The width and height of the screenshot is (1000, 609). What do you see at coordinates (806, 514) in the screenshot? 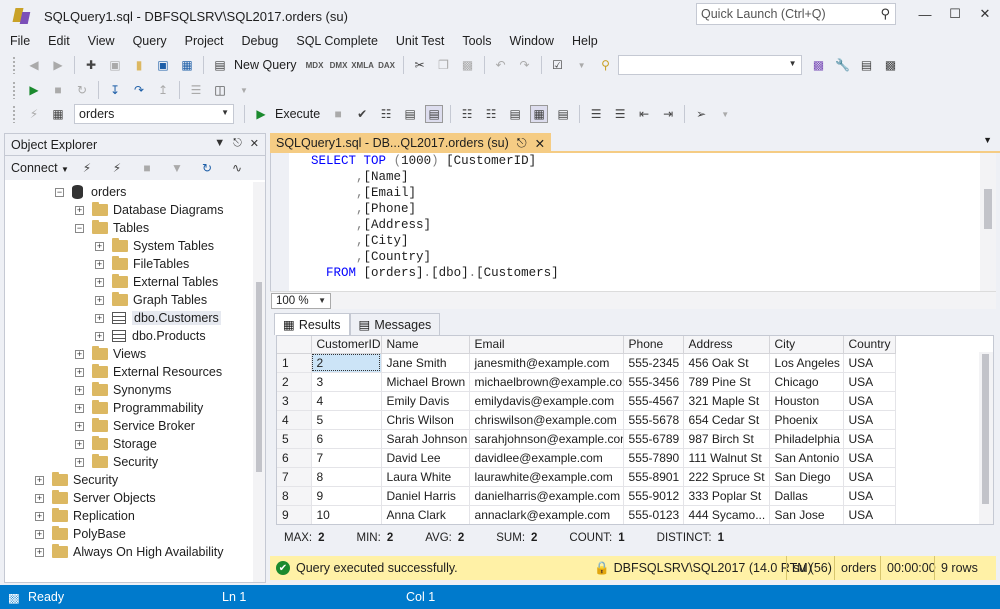
I see `table-cell: San Jose` at bounding box center [806, 514].